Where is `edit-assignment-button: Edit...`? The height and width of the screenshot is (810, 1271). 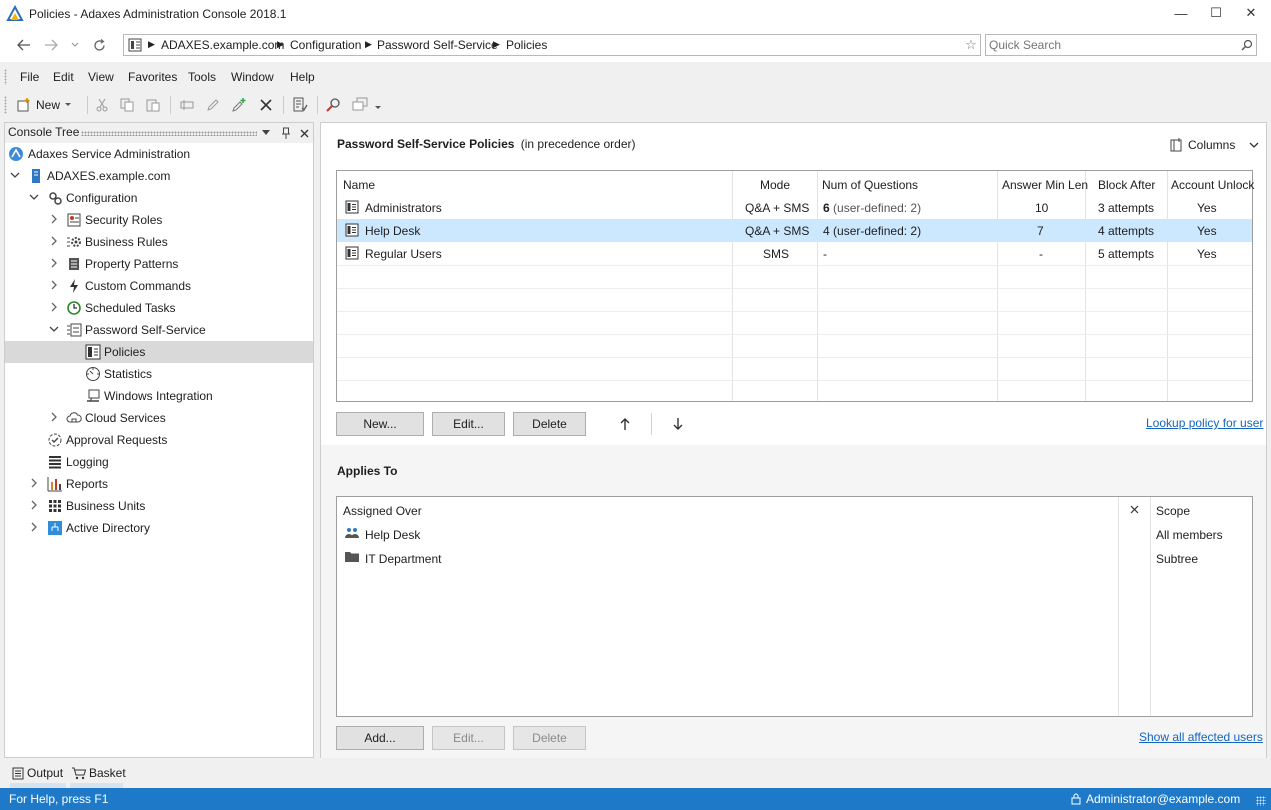 edit-assignment-button: Edit... is located at coordinates (468, 738).